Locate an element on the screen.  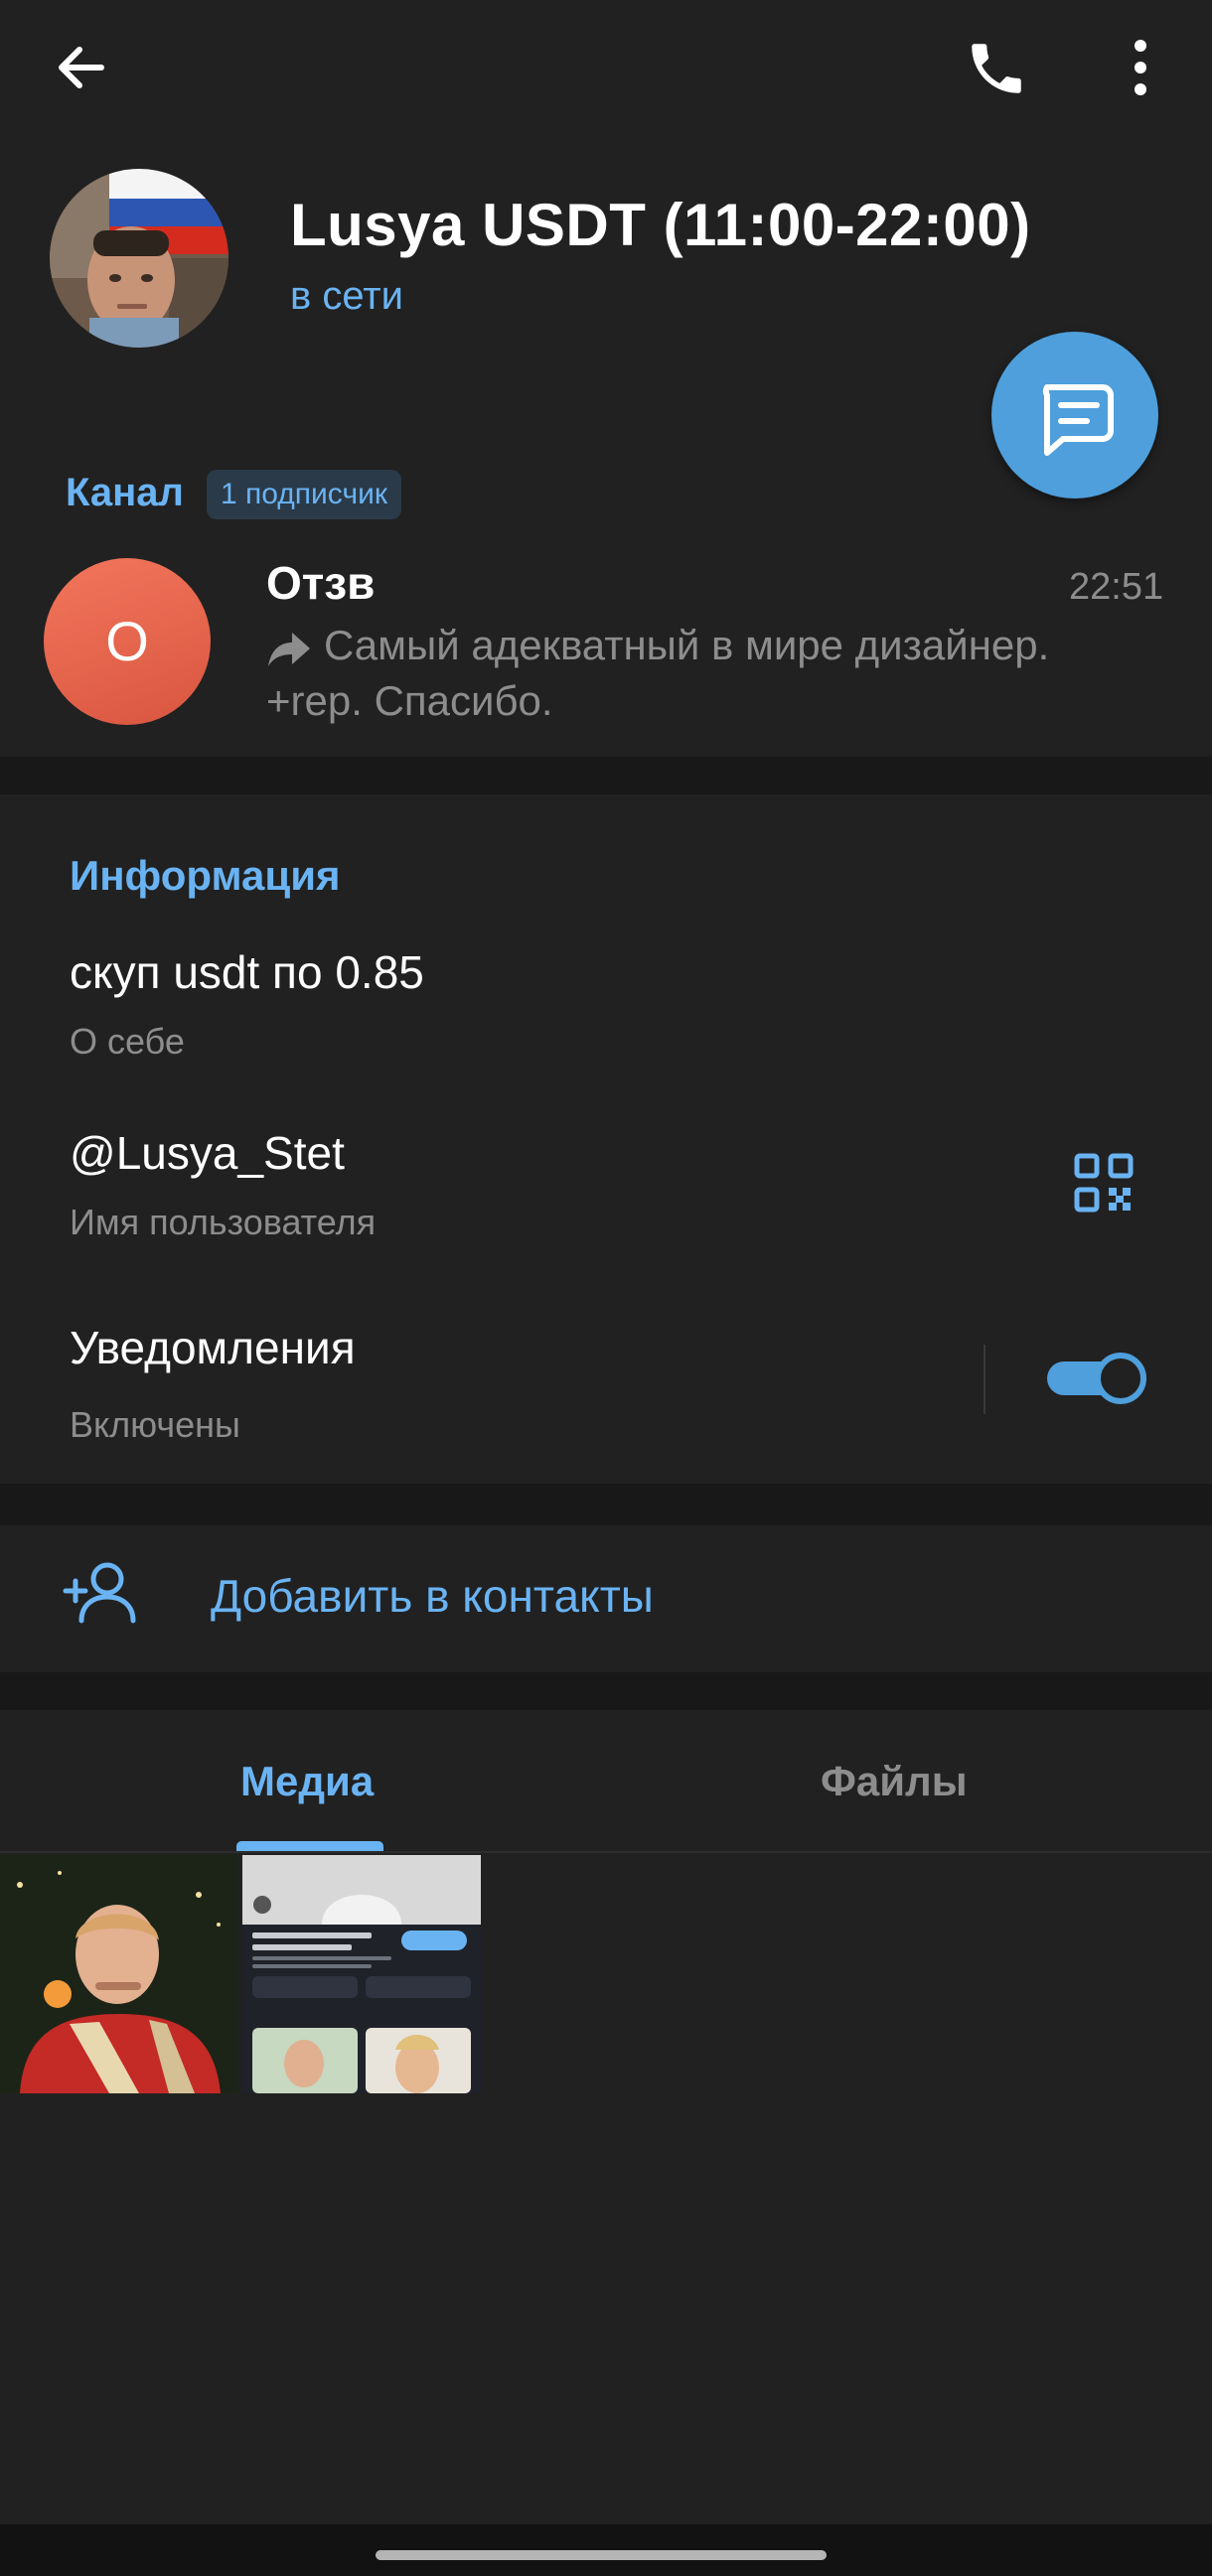
phone-icon is located at coordinates (996, 69).